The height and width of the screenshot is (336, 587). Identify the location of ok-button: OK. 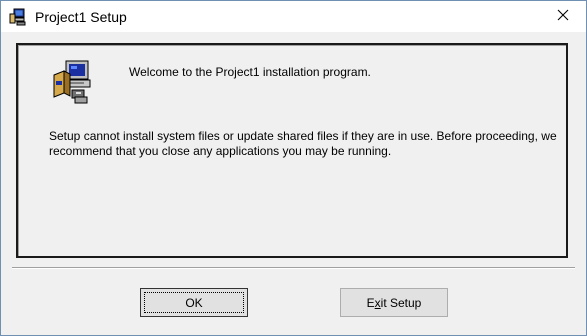
(194, 302).